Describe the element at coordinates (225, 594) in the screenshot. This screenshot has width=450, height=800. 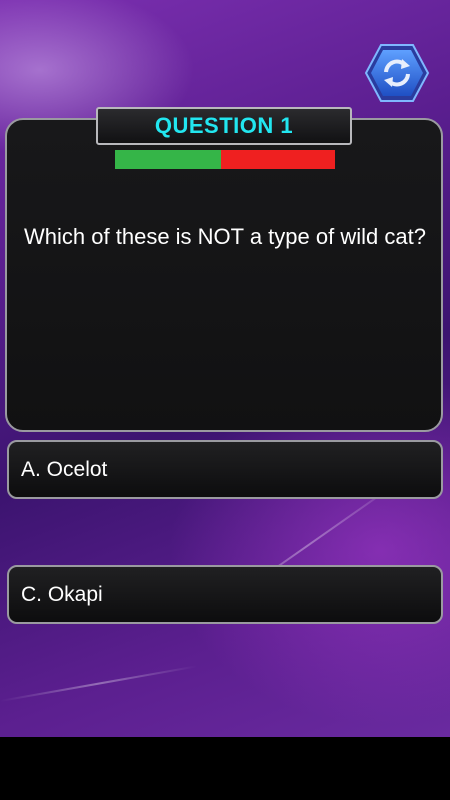
I see `answer-option-c: C. Okapi` at that location.